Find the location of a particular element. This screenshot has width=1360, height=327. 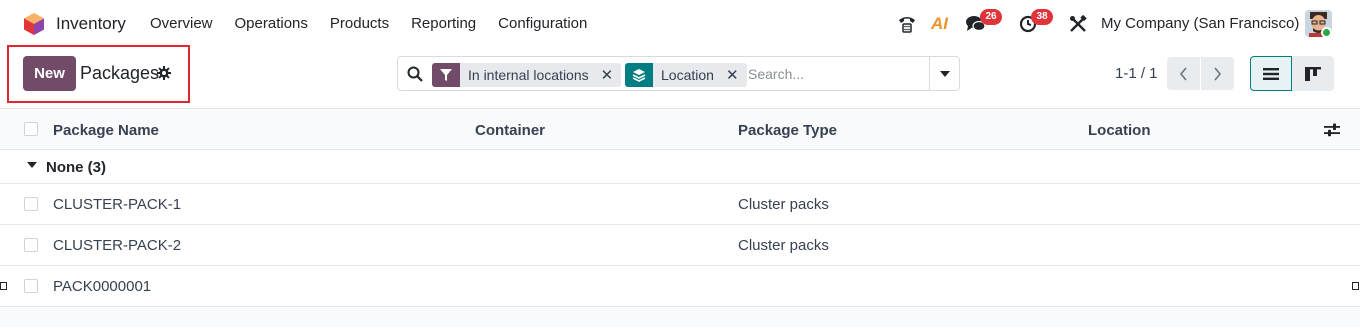

phone-icon is located at coordinates (907, 24).